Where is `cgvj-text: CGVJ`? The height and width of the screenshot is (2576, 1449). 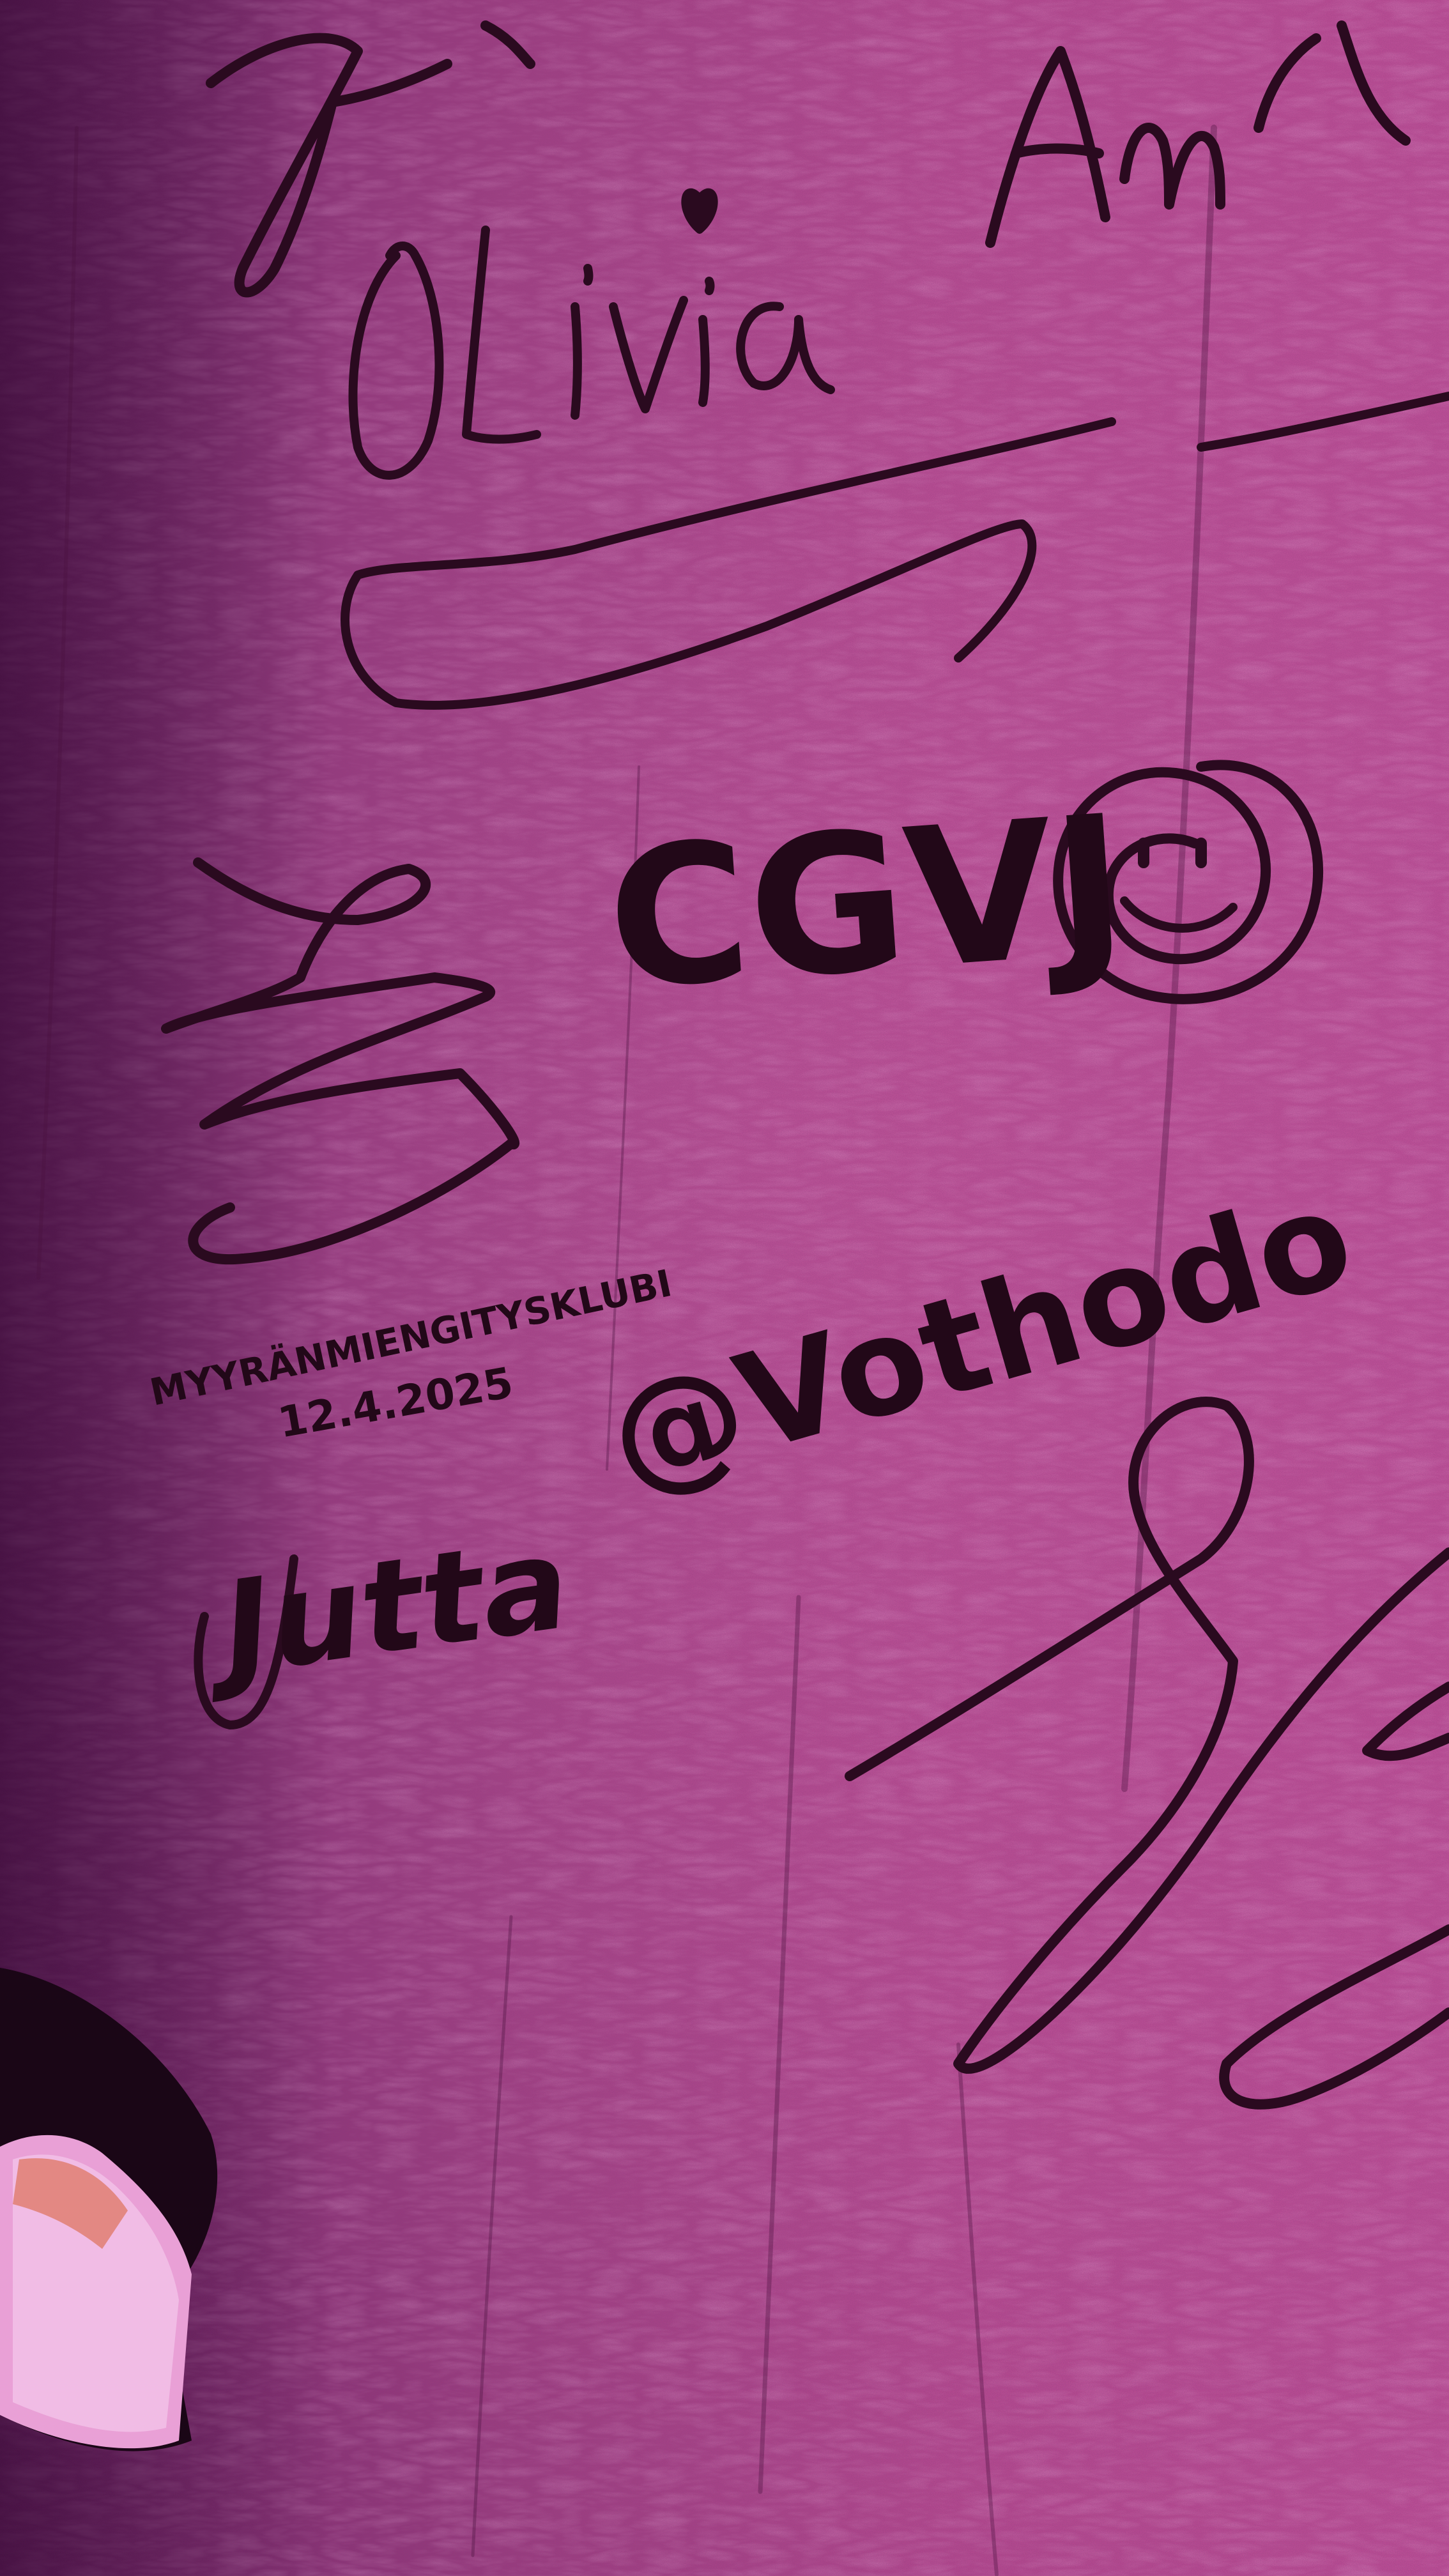
cgvj-text: CGVJ is located at coordinates (867, 903).